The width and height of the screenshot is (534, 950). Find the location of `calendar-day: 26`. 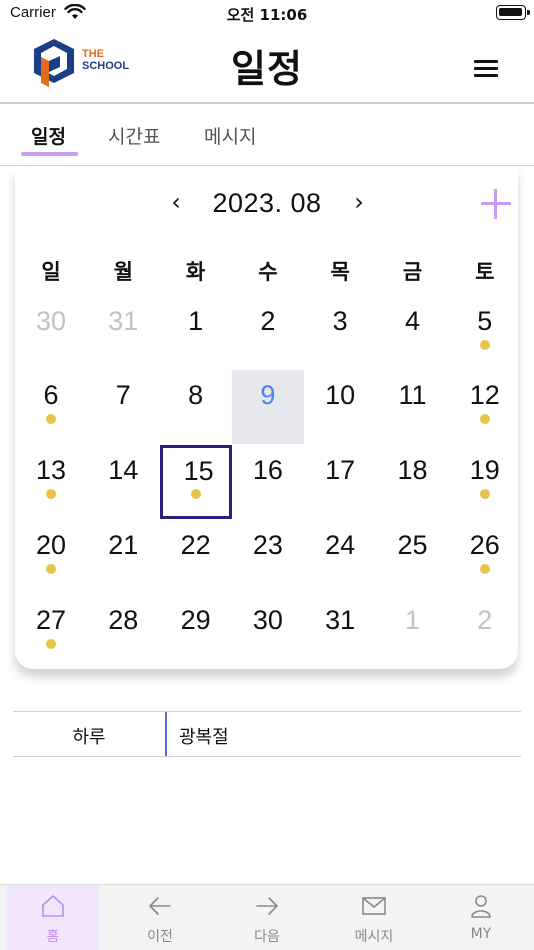

calendar-day: 26 is located at coordinates (485, 557).